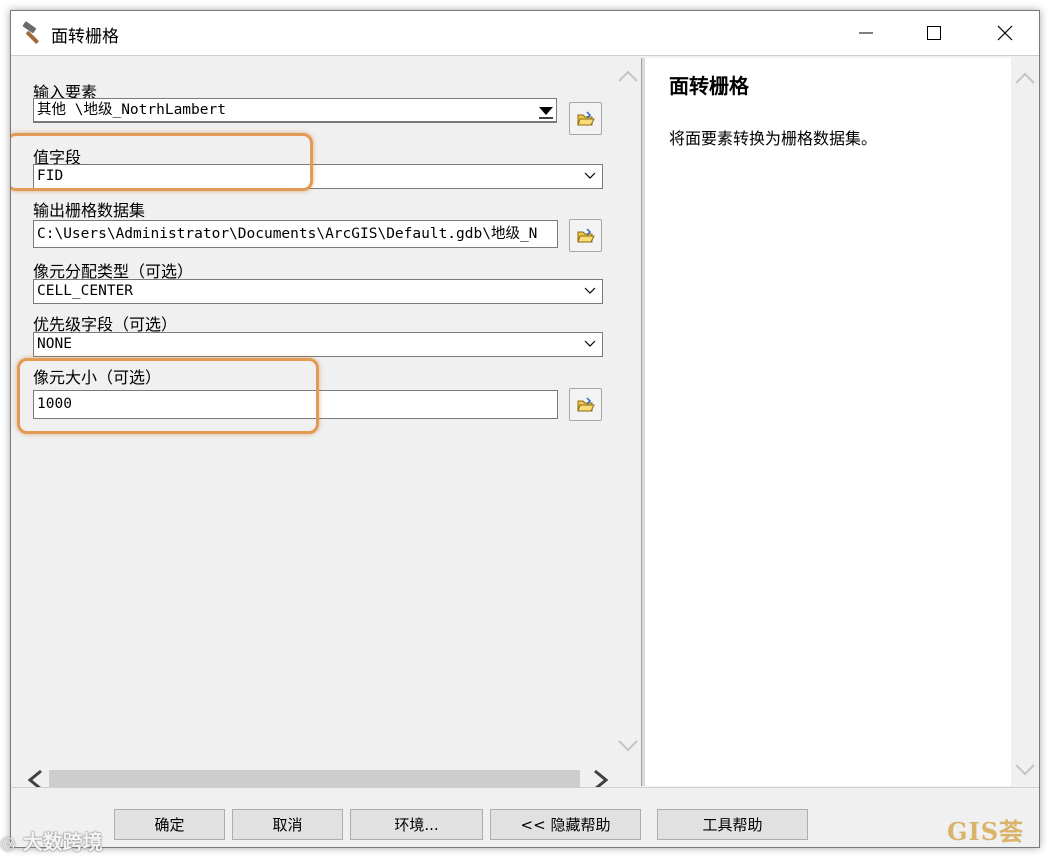 The height and width of the screenshot is (859, 1051). I want to click on cell-assignment-select: CELL_CENTER, so click(318, 291).